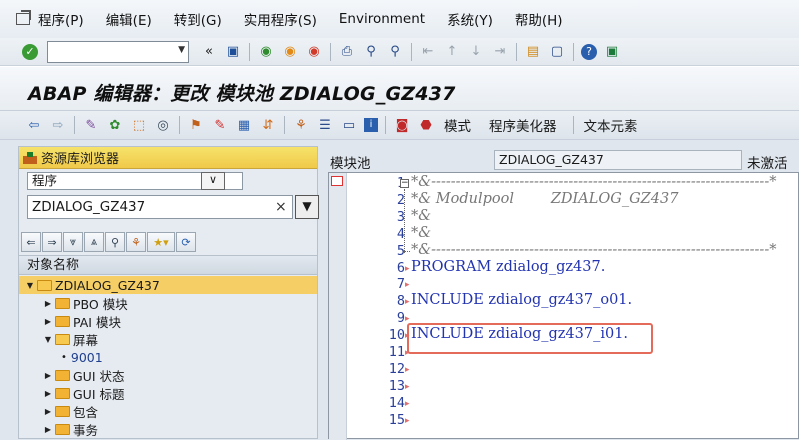 Image resolution: width=799 pixels, height=440 pixels. Describe the element at coordinates (618, 160) in the screenshot. I see `program-name-field: ZDIALOG_GZ437` at that location.